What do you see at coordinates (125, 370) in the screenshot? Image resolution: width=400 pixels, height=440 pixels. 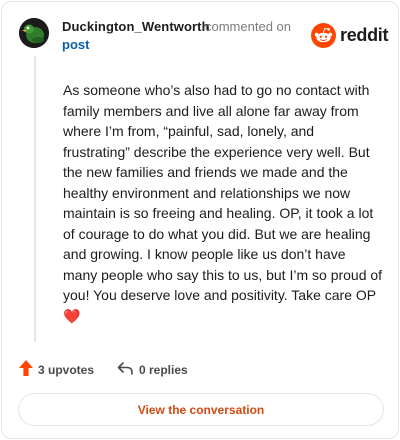 I see `reply-arrow-icon` at bounding box center [125, 370].